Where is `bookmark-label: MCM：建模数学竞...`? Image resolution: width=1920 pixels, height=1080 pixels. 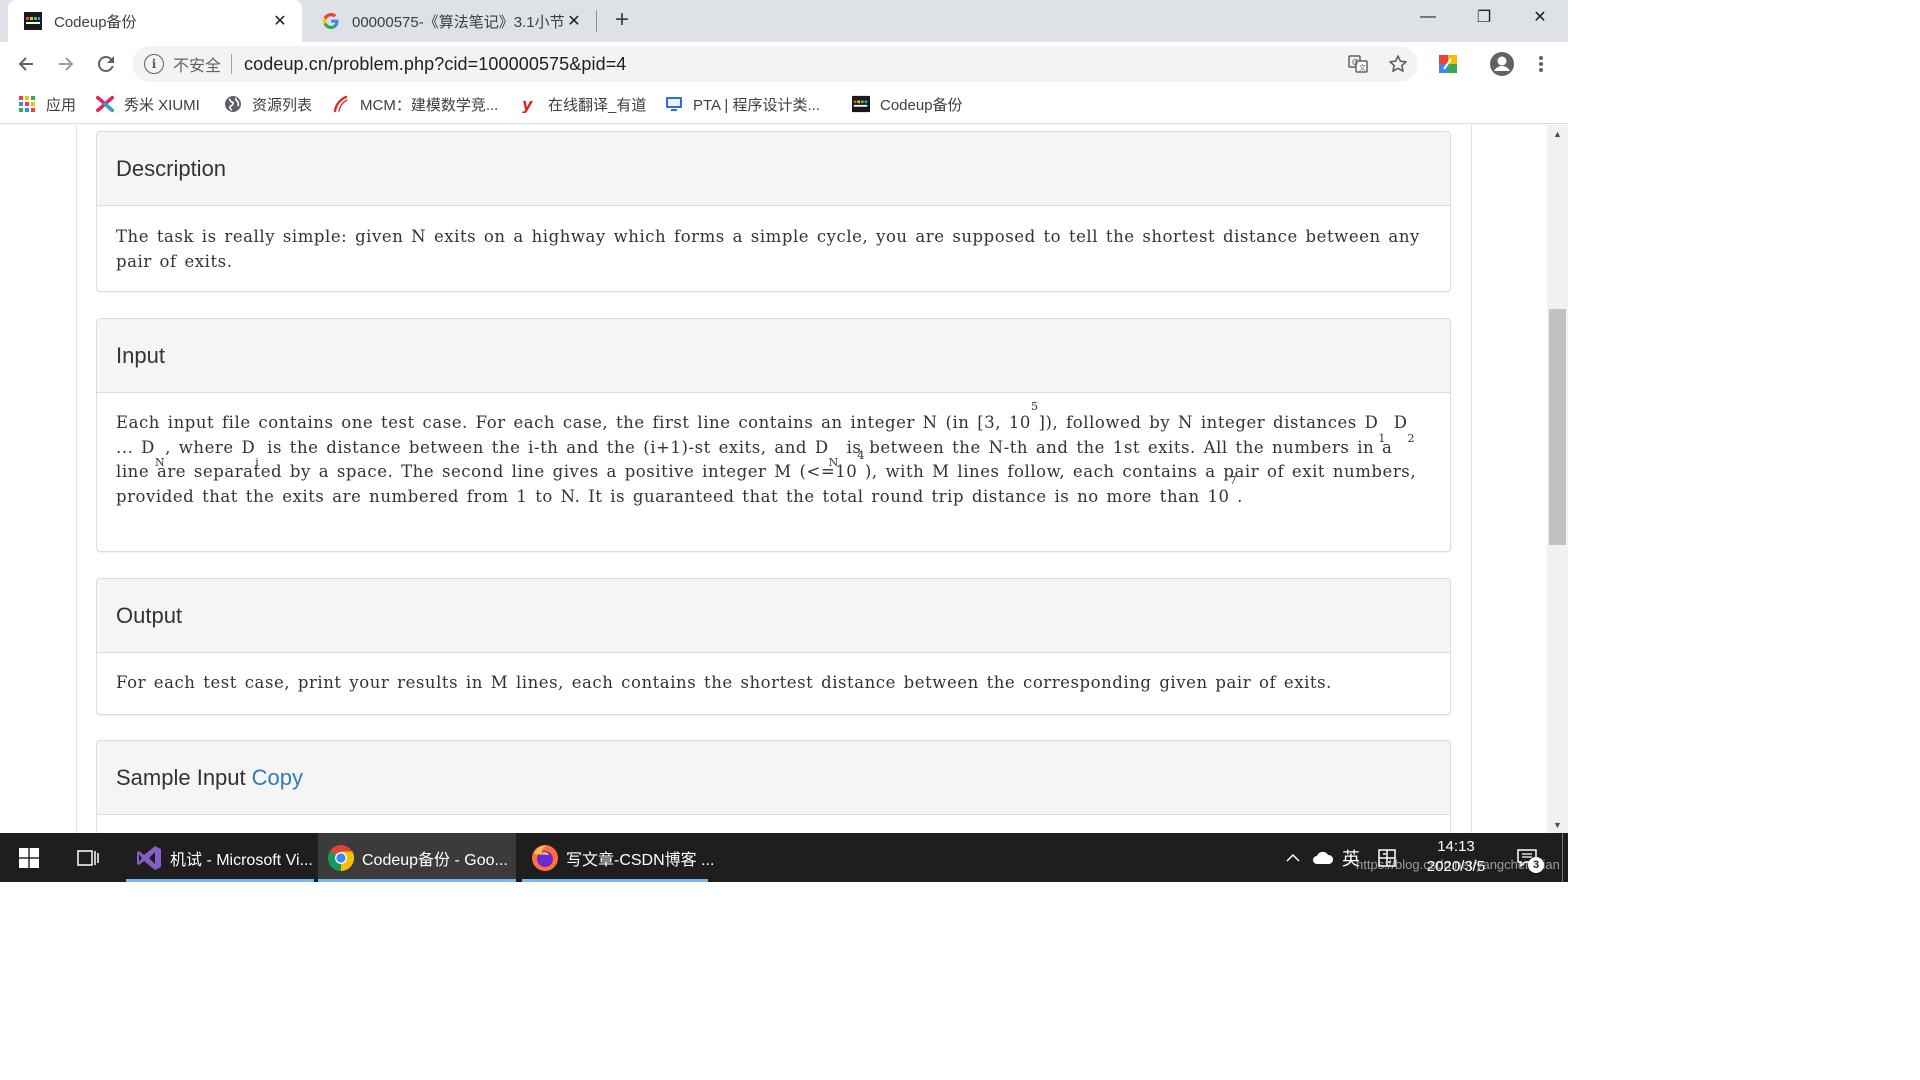
bookmark-label: MCM：建模数学竞... is located at coordinates (429, 105).